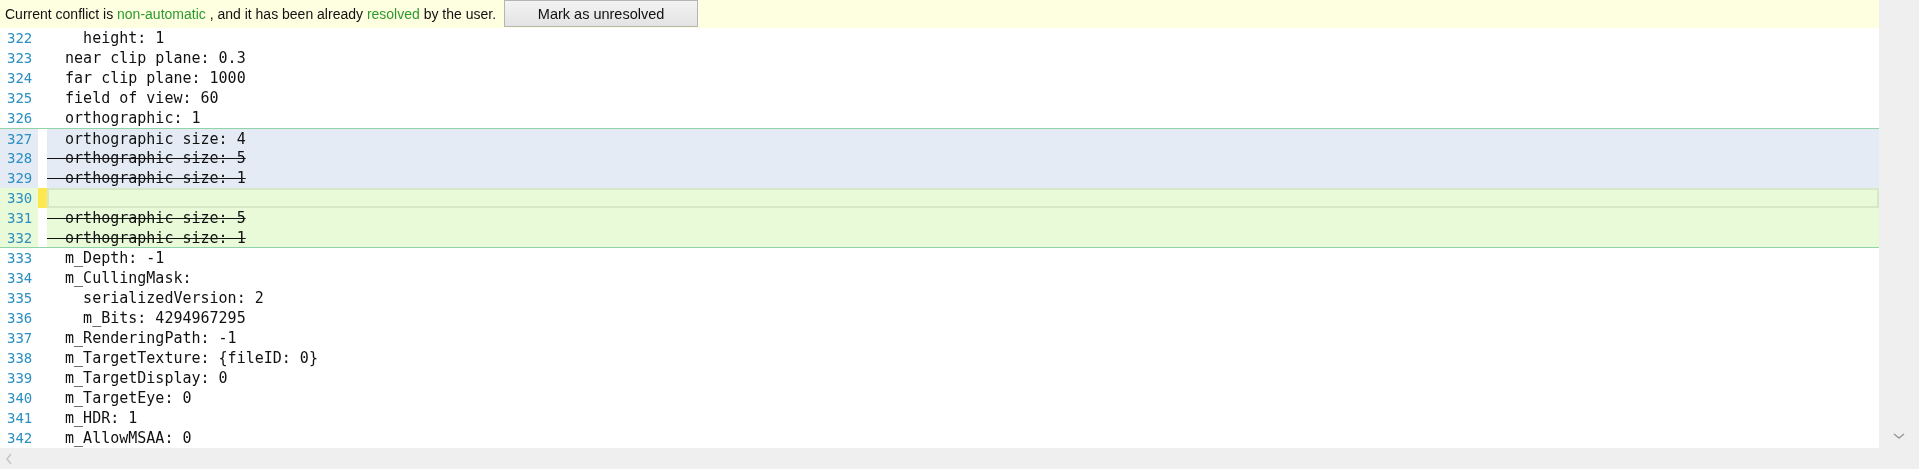 This screenshot has width=1919, height=469. What do you see at coordinates (20, 398) in the screenshot?
I see `line-number: 340` at bounding box center [20, 398].